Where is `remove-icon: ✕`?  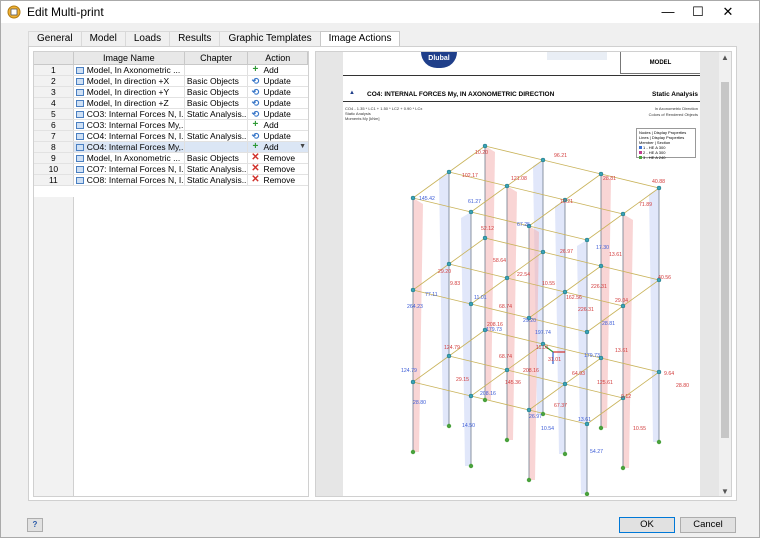 remove-icon: ✕ is located at coordinates (255, 158).